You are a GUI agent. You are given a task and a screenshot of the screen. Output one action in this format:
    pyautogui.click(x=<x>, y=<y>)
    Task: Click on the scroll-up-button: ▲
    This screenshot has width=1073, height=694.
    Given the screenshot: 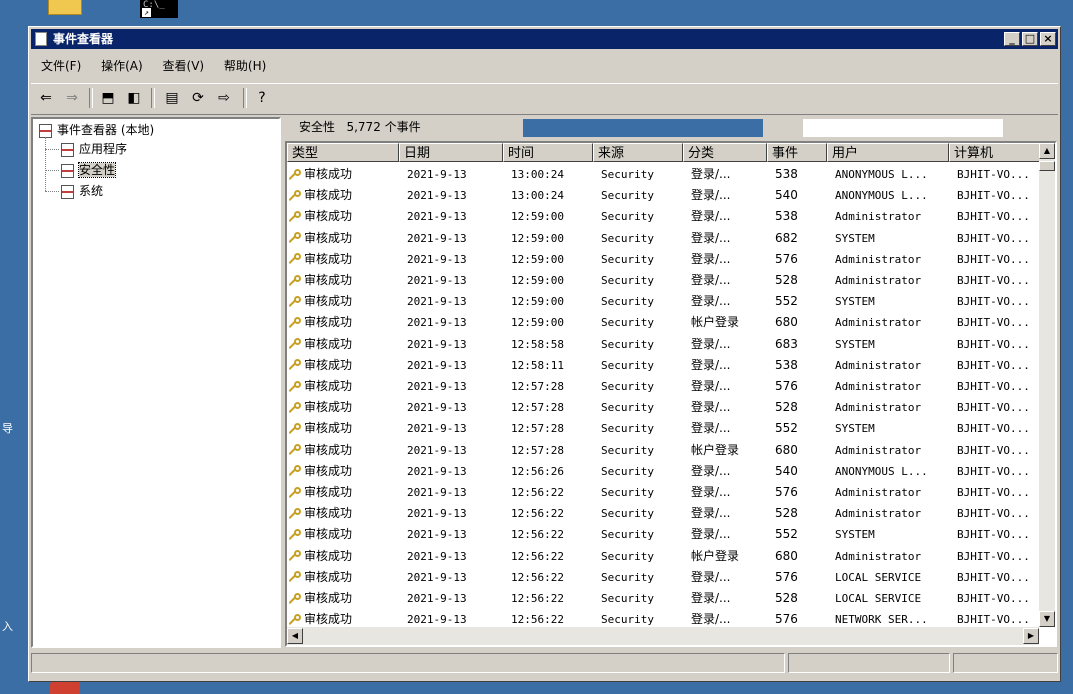 What is the action you would take?
    pyautogui.click(x=1047, y=151)
    